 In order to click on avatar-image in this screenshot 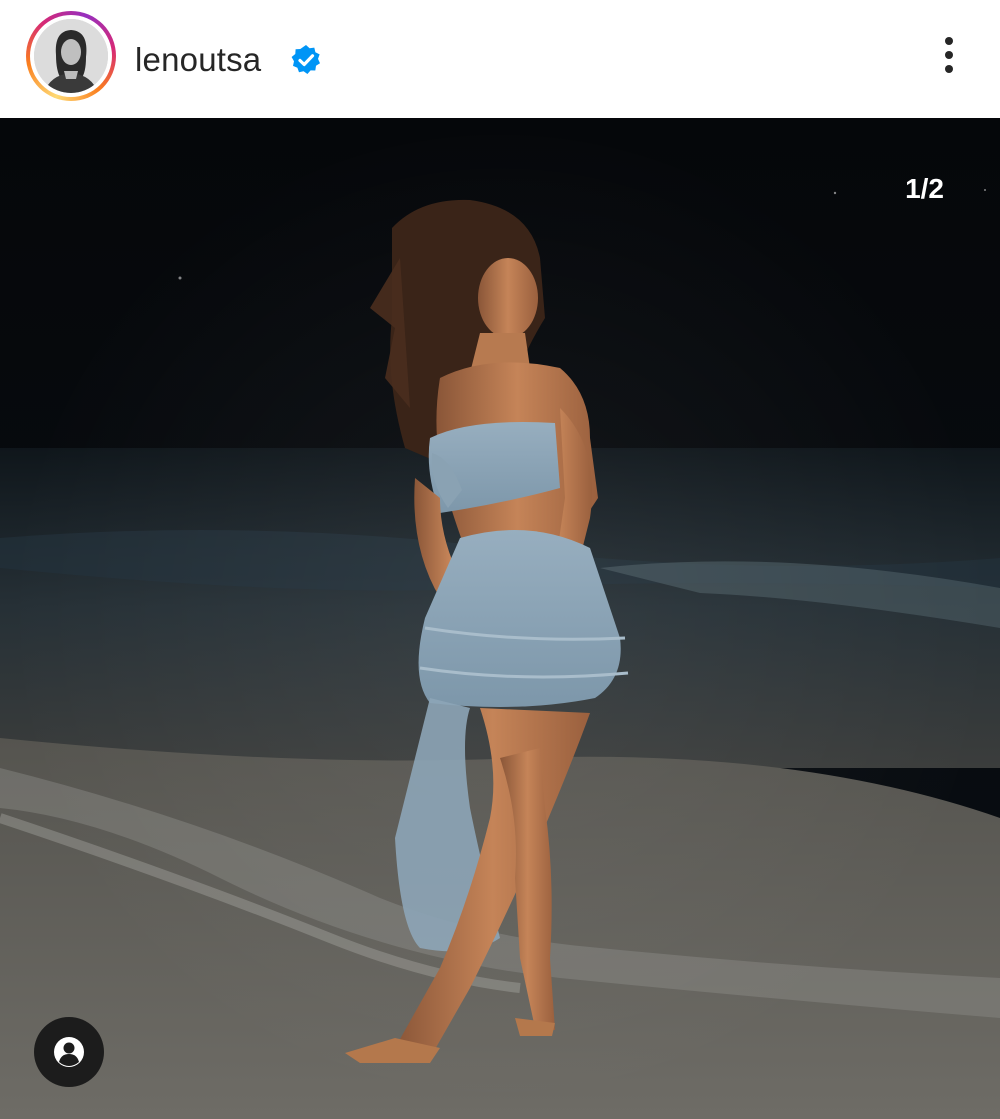, I will do `click(71, 56)`.